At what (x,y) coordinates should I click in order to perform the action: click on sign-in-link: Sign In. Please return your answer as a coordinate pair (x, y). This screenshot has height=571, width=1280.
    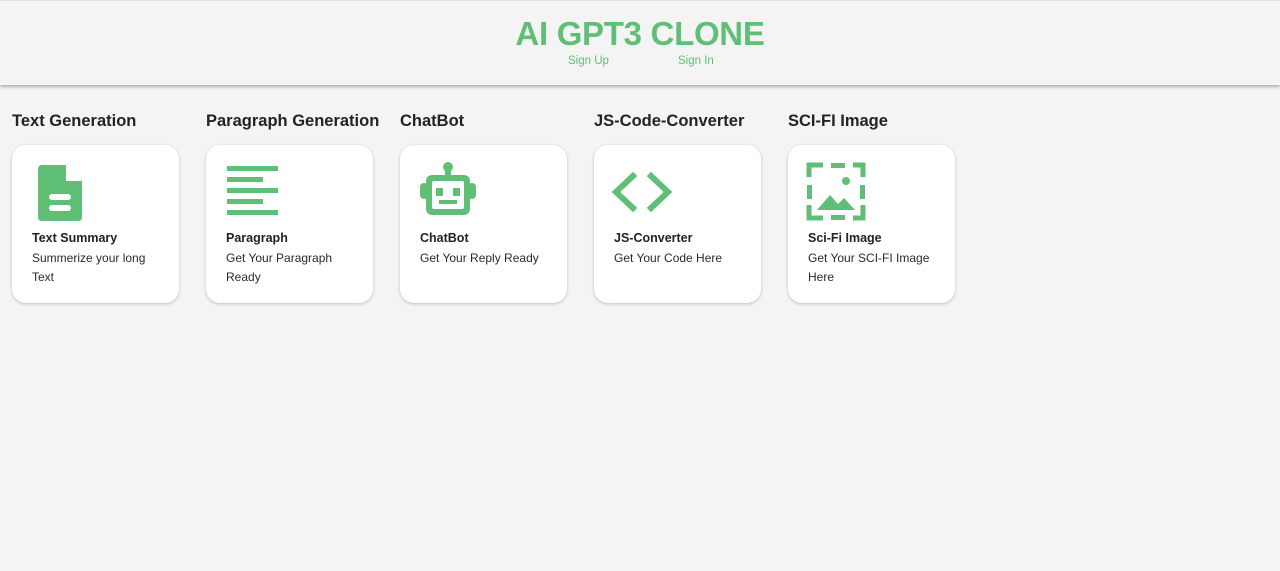
    Looking at the image, I should click on (696, 61).